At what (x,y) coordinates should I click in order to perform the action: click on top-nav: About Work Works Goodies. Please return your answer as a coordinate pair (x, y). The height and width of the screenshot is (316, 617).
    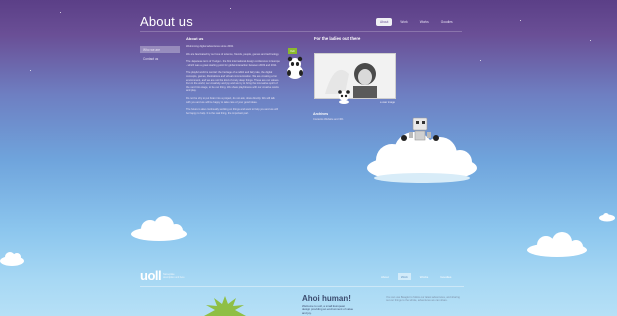
    Looking at the image, I should click on (416, 22).